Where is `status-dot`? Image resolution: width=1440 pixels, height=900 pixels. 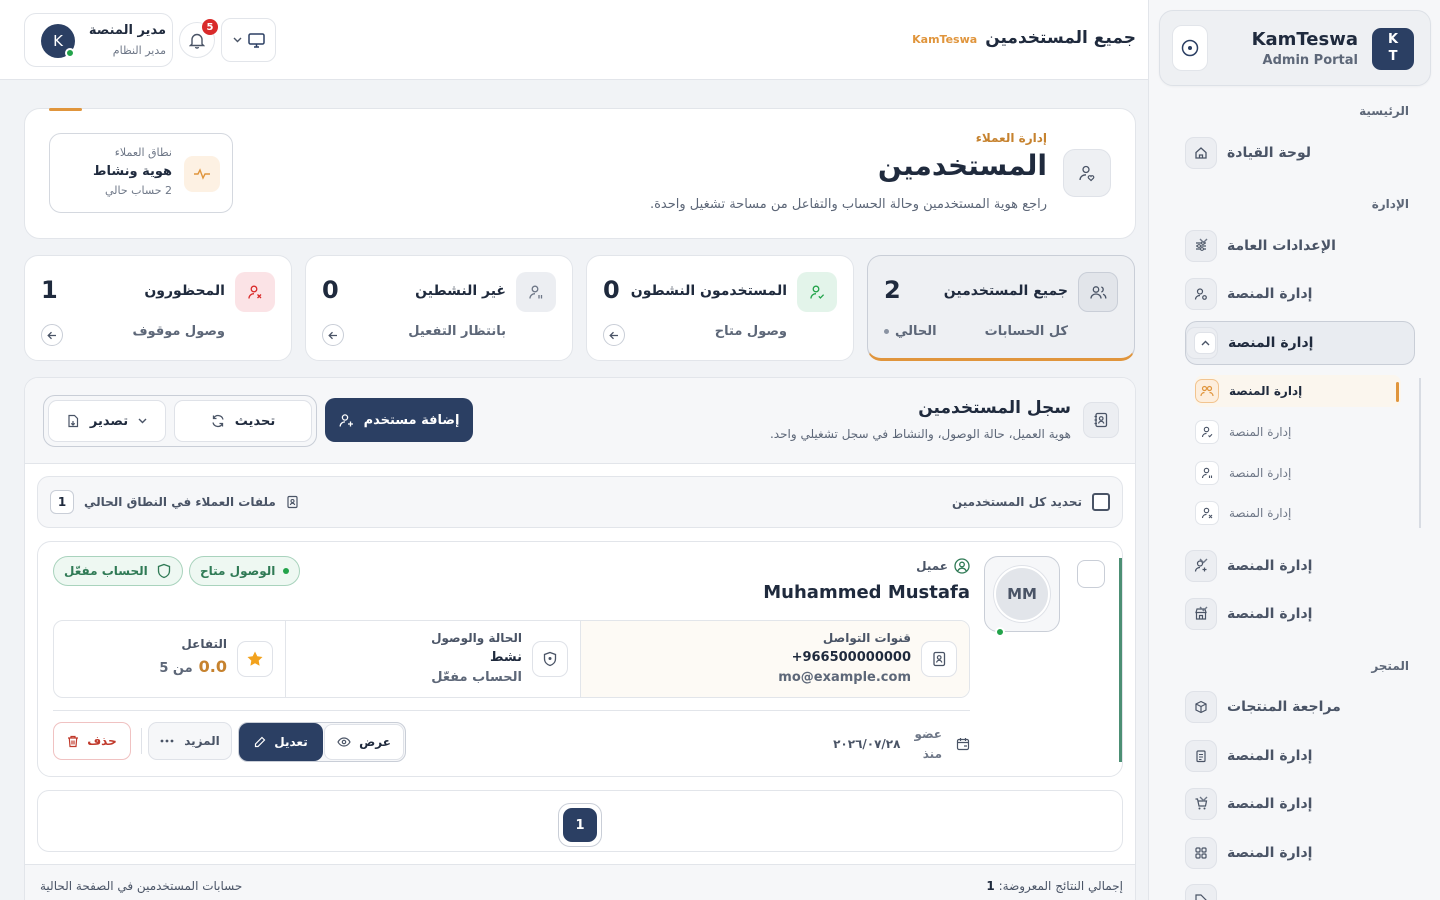
status-dot is located at coordinates (286, 571).